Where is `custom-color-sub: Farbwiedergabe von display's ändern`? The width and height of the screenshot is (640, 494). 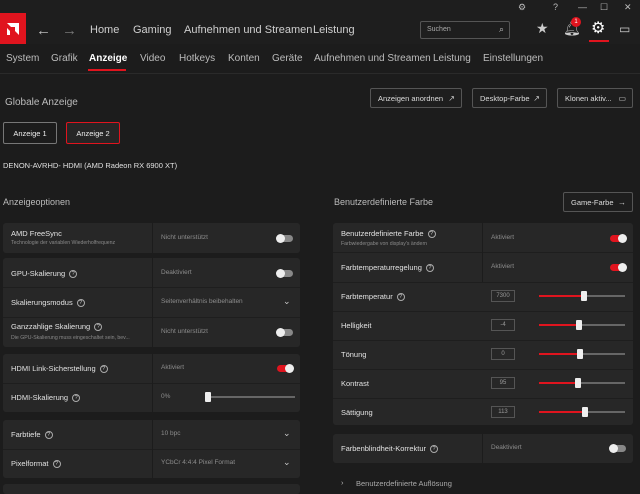 custom-color-sub: Farbwiedergabe von display's ändern is located at coordinates (384, 244).